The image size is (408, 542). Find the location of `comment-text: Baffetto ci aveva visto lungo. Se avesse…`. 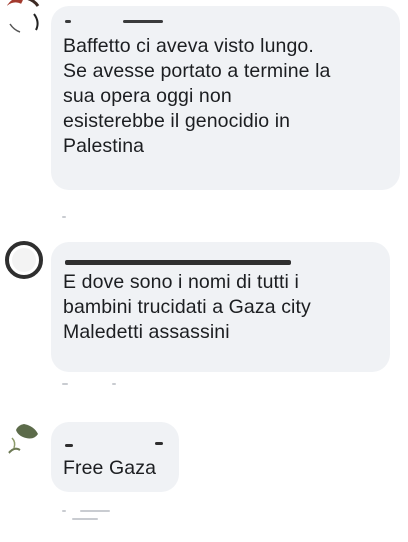

comment-text: Baffetto ci aveva visto lungo. Se avesse… is located at coordinates (197, 96).